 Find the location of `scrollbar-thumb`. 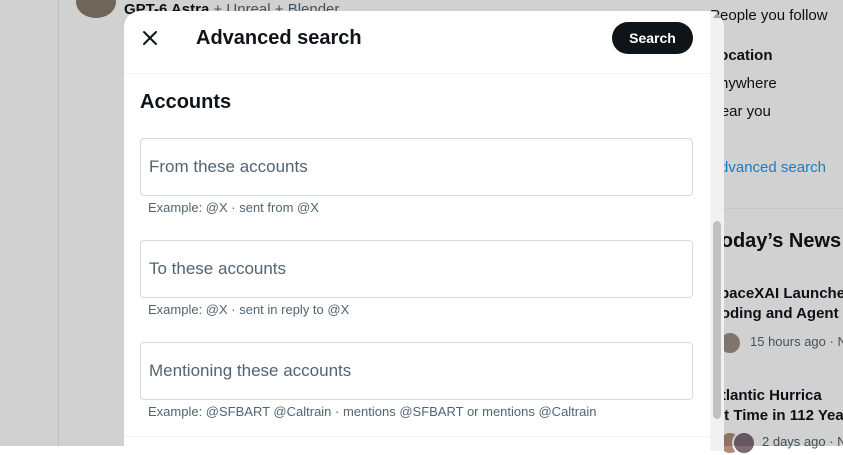

scrollbar-thumb is located at coordinates (717, 320).